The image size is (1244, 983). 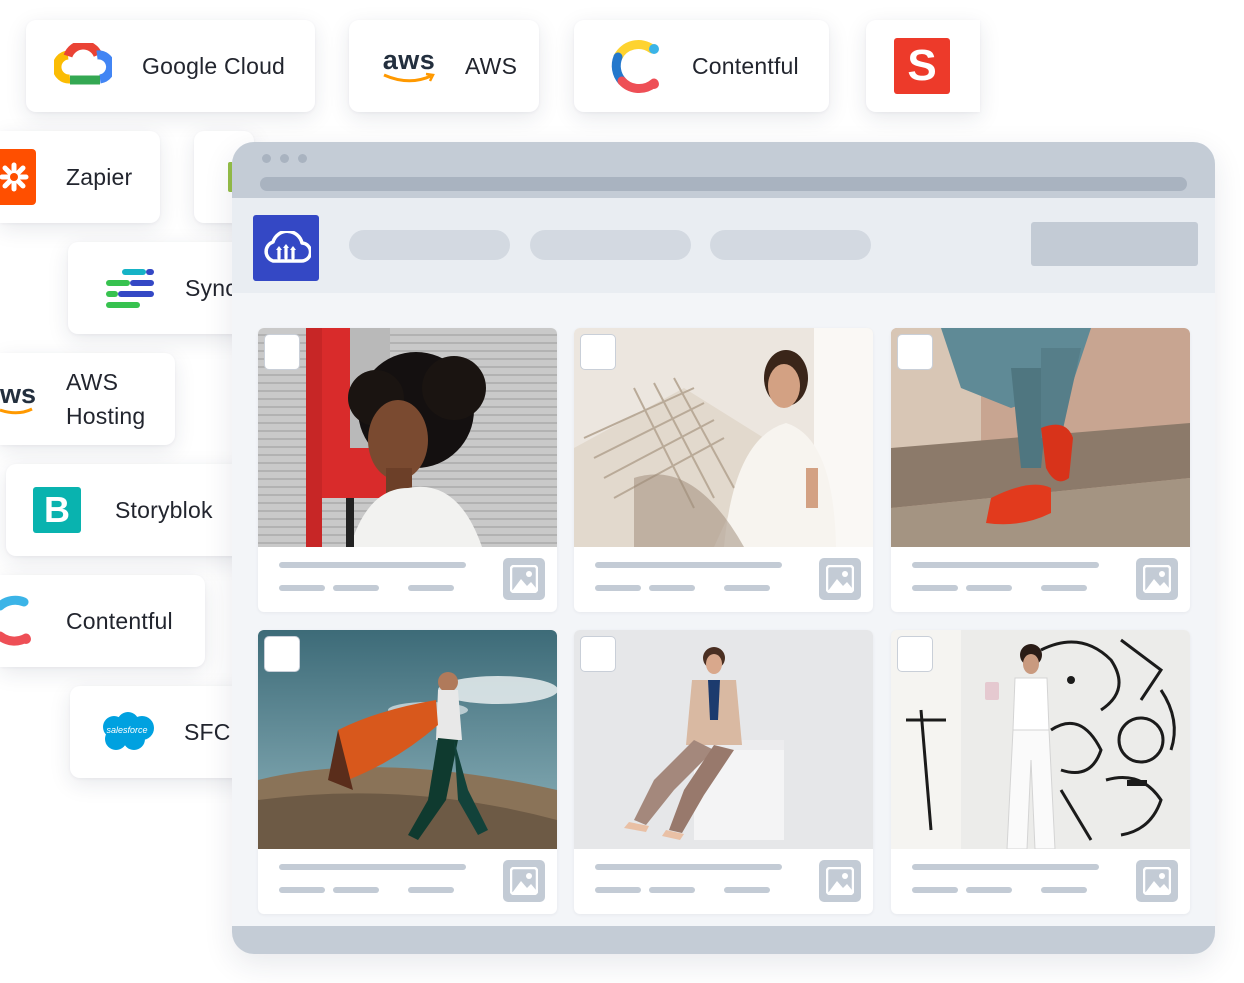 What do you see at coordinates (211, 287) in the screenshot?
I see `integration-label: Sync` at bounding box center [211, 287].